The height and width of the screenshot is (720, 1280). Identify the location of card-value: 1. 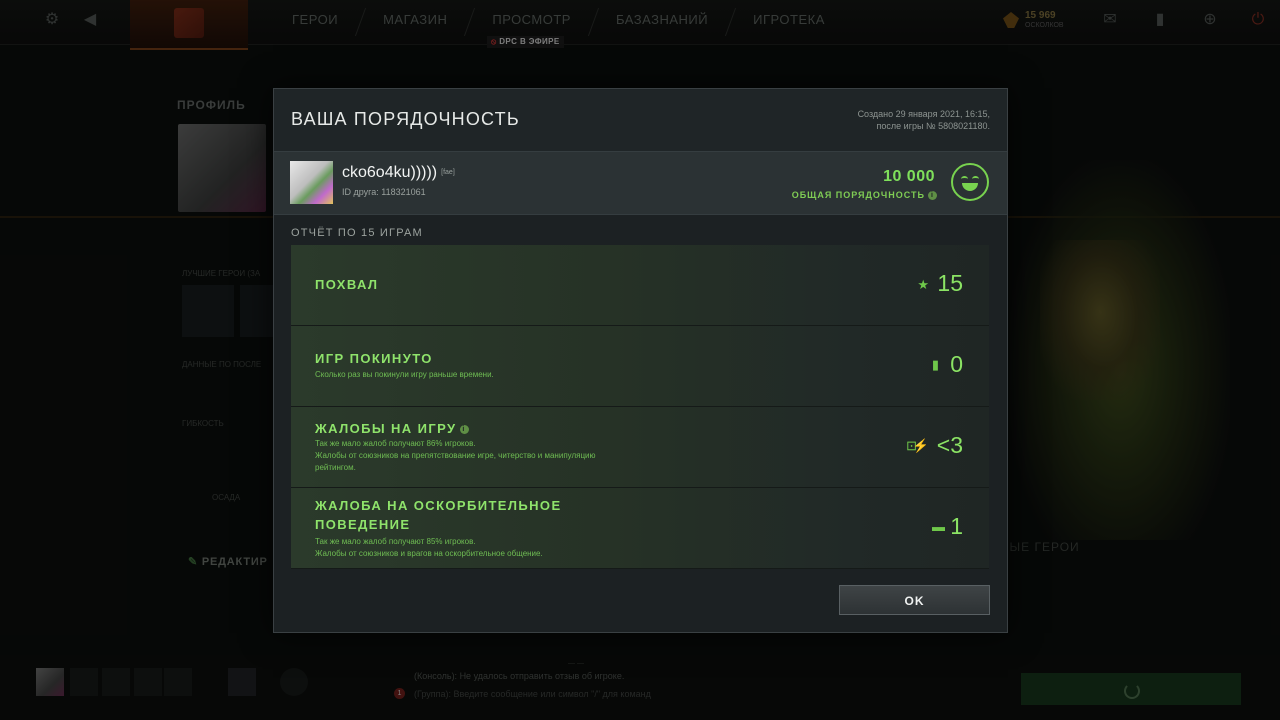
(956, 526).